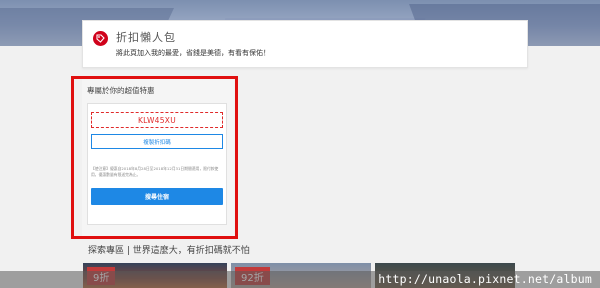 The width and height of the screenshot is (600, 288). What do you see at coordinates (146, 37) in the screenshot?
I see `collection-title: 折扣懶人包` at bounding box center [146, 37].